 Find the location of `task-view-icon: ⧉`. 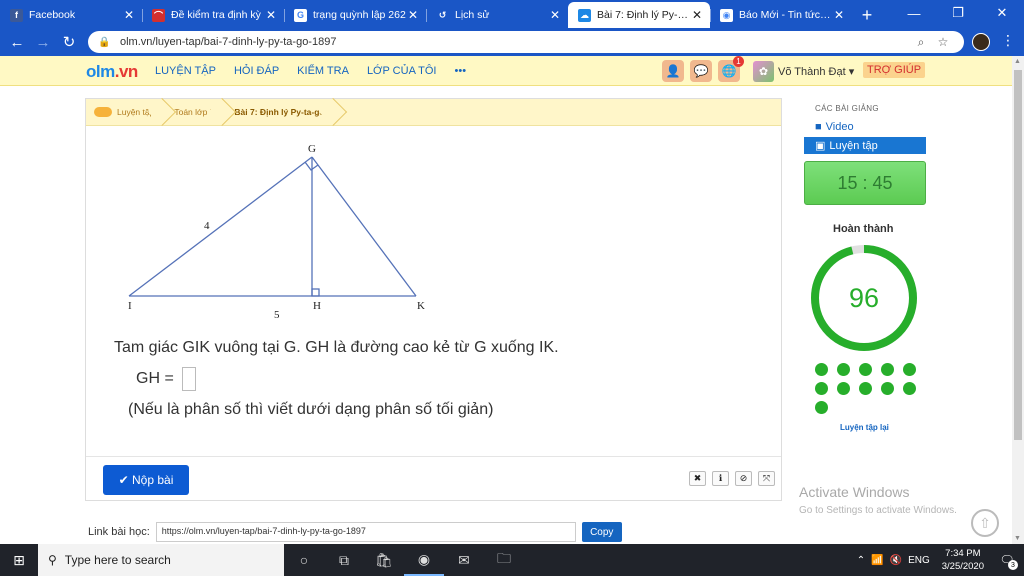

task-view-icon: ⧉ is located at coordinates (344, 560).